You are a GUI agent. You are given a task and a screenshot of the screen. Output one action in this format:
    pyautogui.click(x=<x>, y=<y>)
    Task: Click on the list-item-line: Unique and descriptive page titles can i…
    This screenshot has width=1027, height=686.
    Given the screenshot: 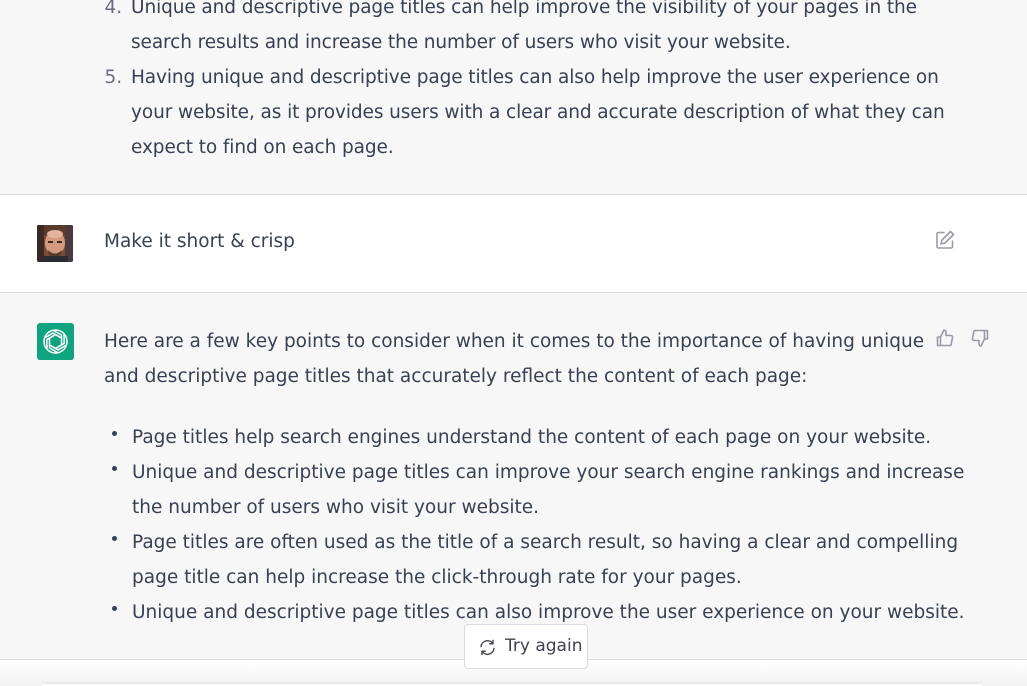 What is the action you would take?
    pyautogui.click(x=548, y=472)
    